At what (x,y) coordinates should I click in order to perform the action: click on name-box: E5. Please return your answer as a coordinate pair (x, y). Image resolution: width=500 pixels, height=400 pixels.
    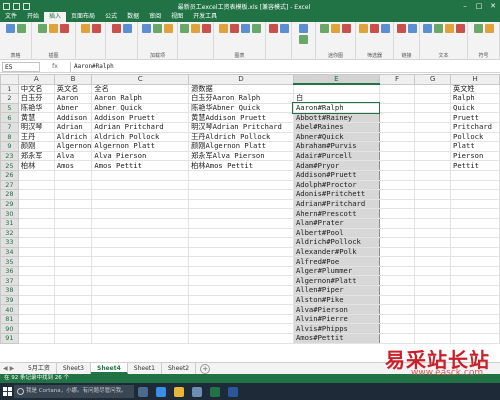
    Looking at the image, I should click on (21, 66).